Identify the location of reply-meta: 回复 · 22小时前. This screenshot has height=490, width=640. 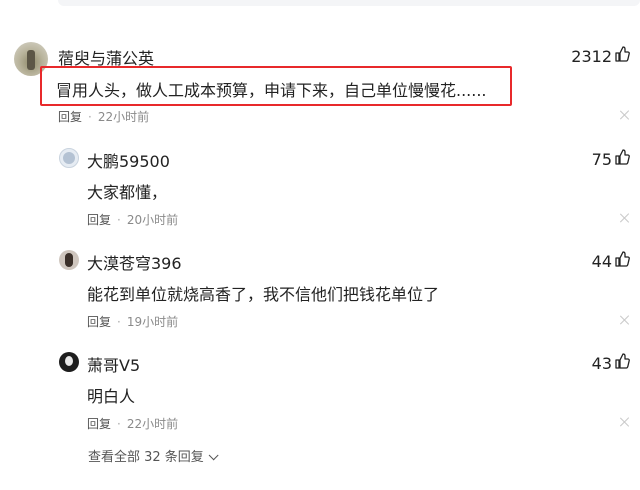
(133, 424).